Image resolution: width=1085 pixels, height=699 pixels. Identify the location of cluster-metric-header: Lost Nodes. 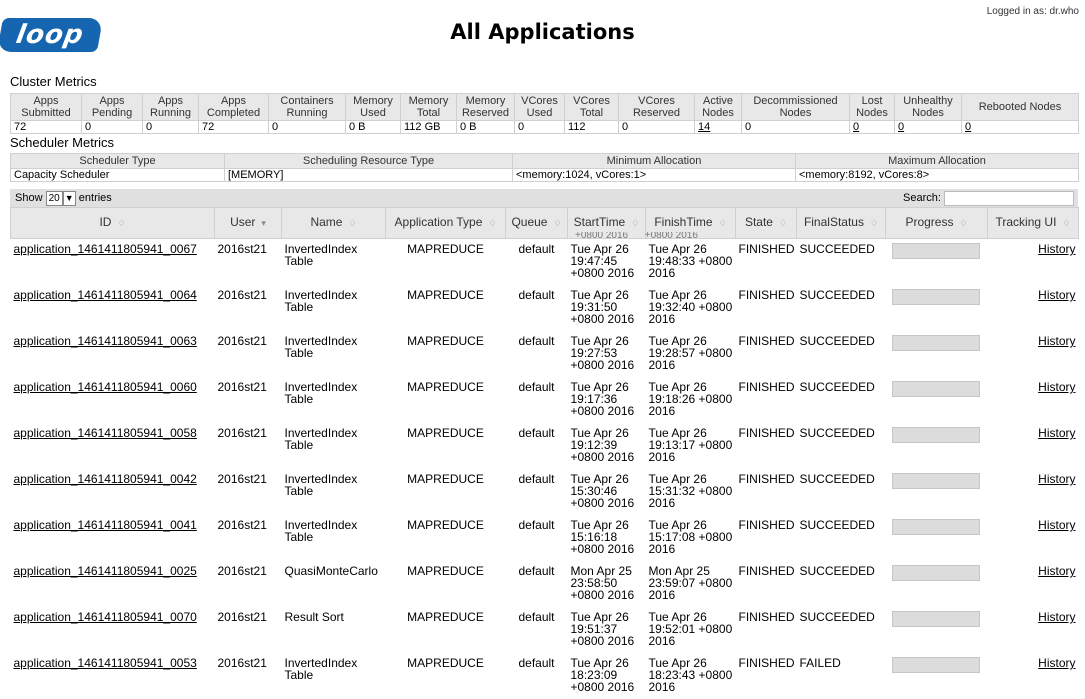
(872, 107).